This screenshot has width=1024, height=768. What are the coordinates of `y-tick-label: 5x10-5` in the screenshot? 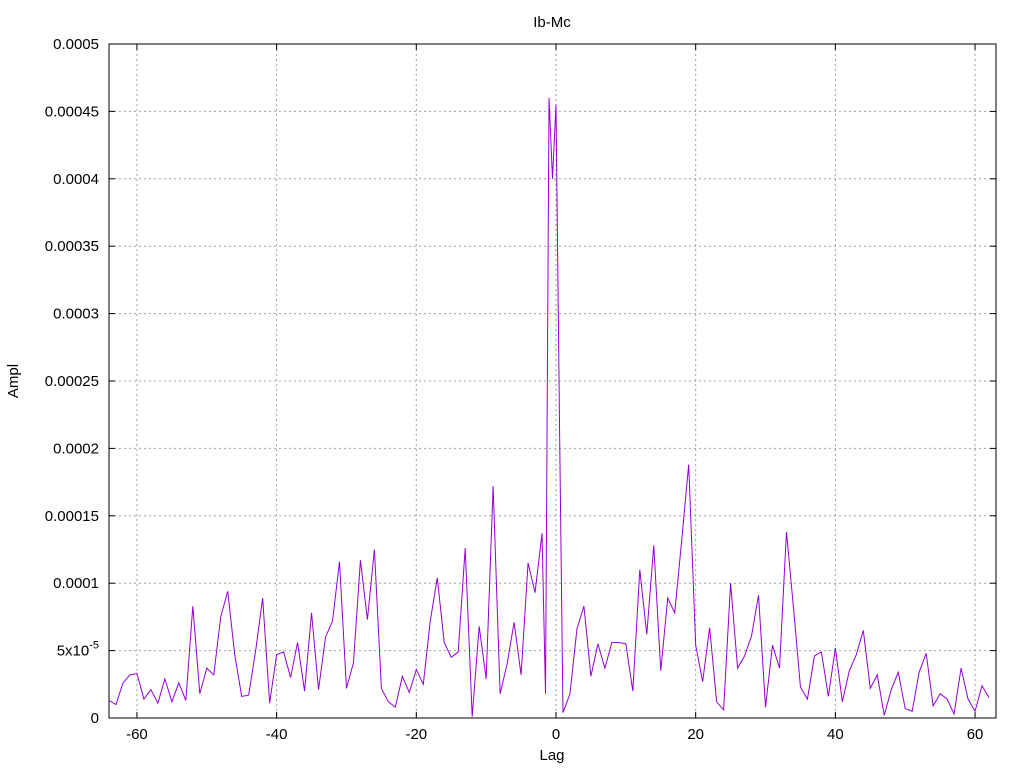 It's located at (78, 650).